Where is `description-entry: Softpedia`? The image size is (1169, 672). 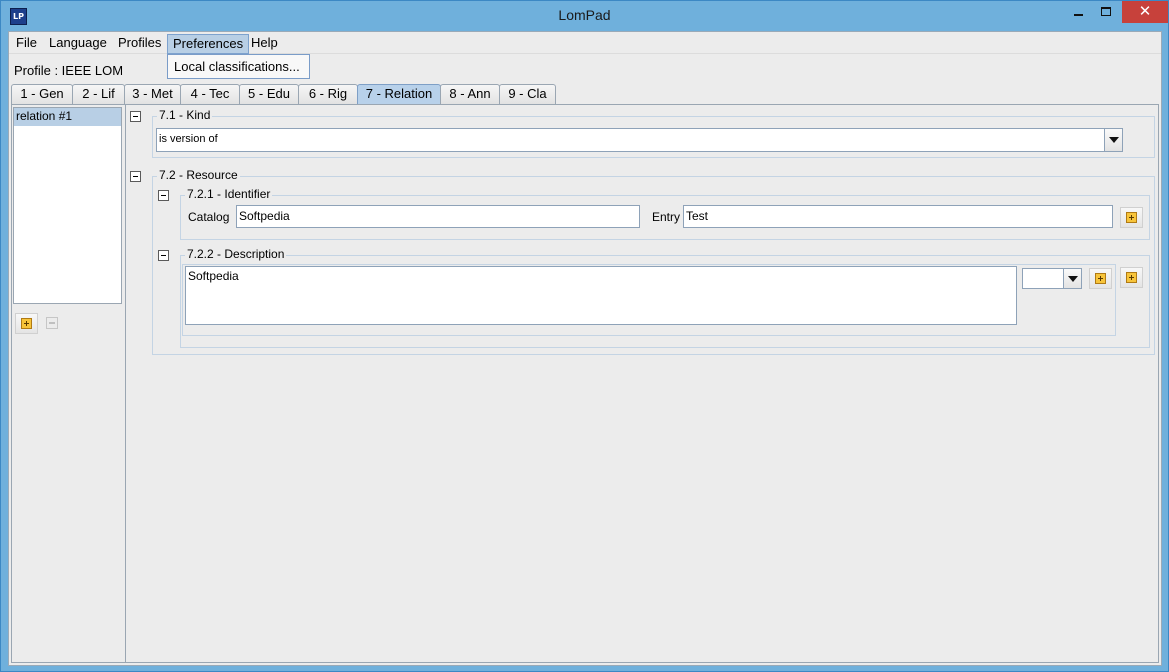
description-entry: Softpedia is located at coordinates (649, 300).